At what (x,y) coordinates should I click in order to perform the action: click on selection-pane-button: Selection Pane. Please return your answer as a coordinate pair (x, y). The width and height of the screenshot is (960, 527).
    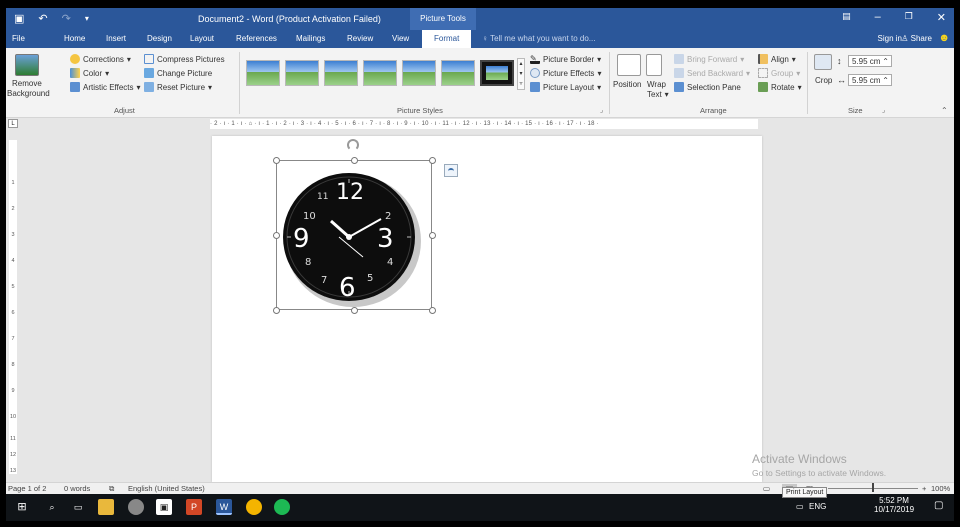
    Looking at the image, I should click on (707, 87).